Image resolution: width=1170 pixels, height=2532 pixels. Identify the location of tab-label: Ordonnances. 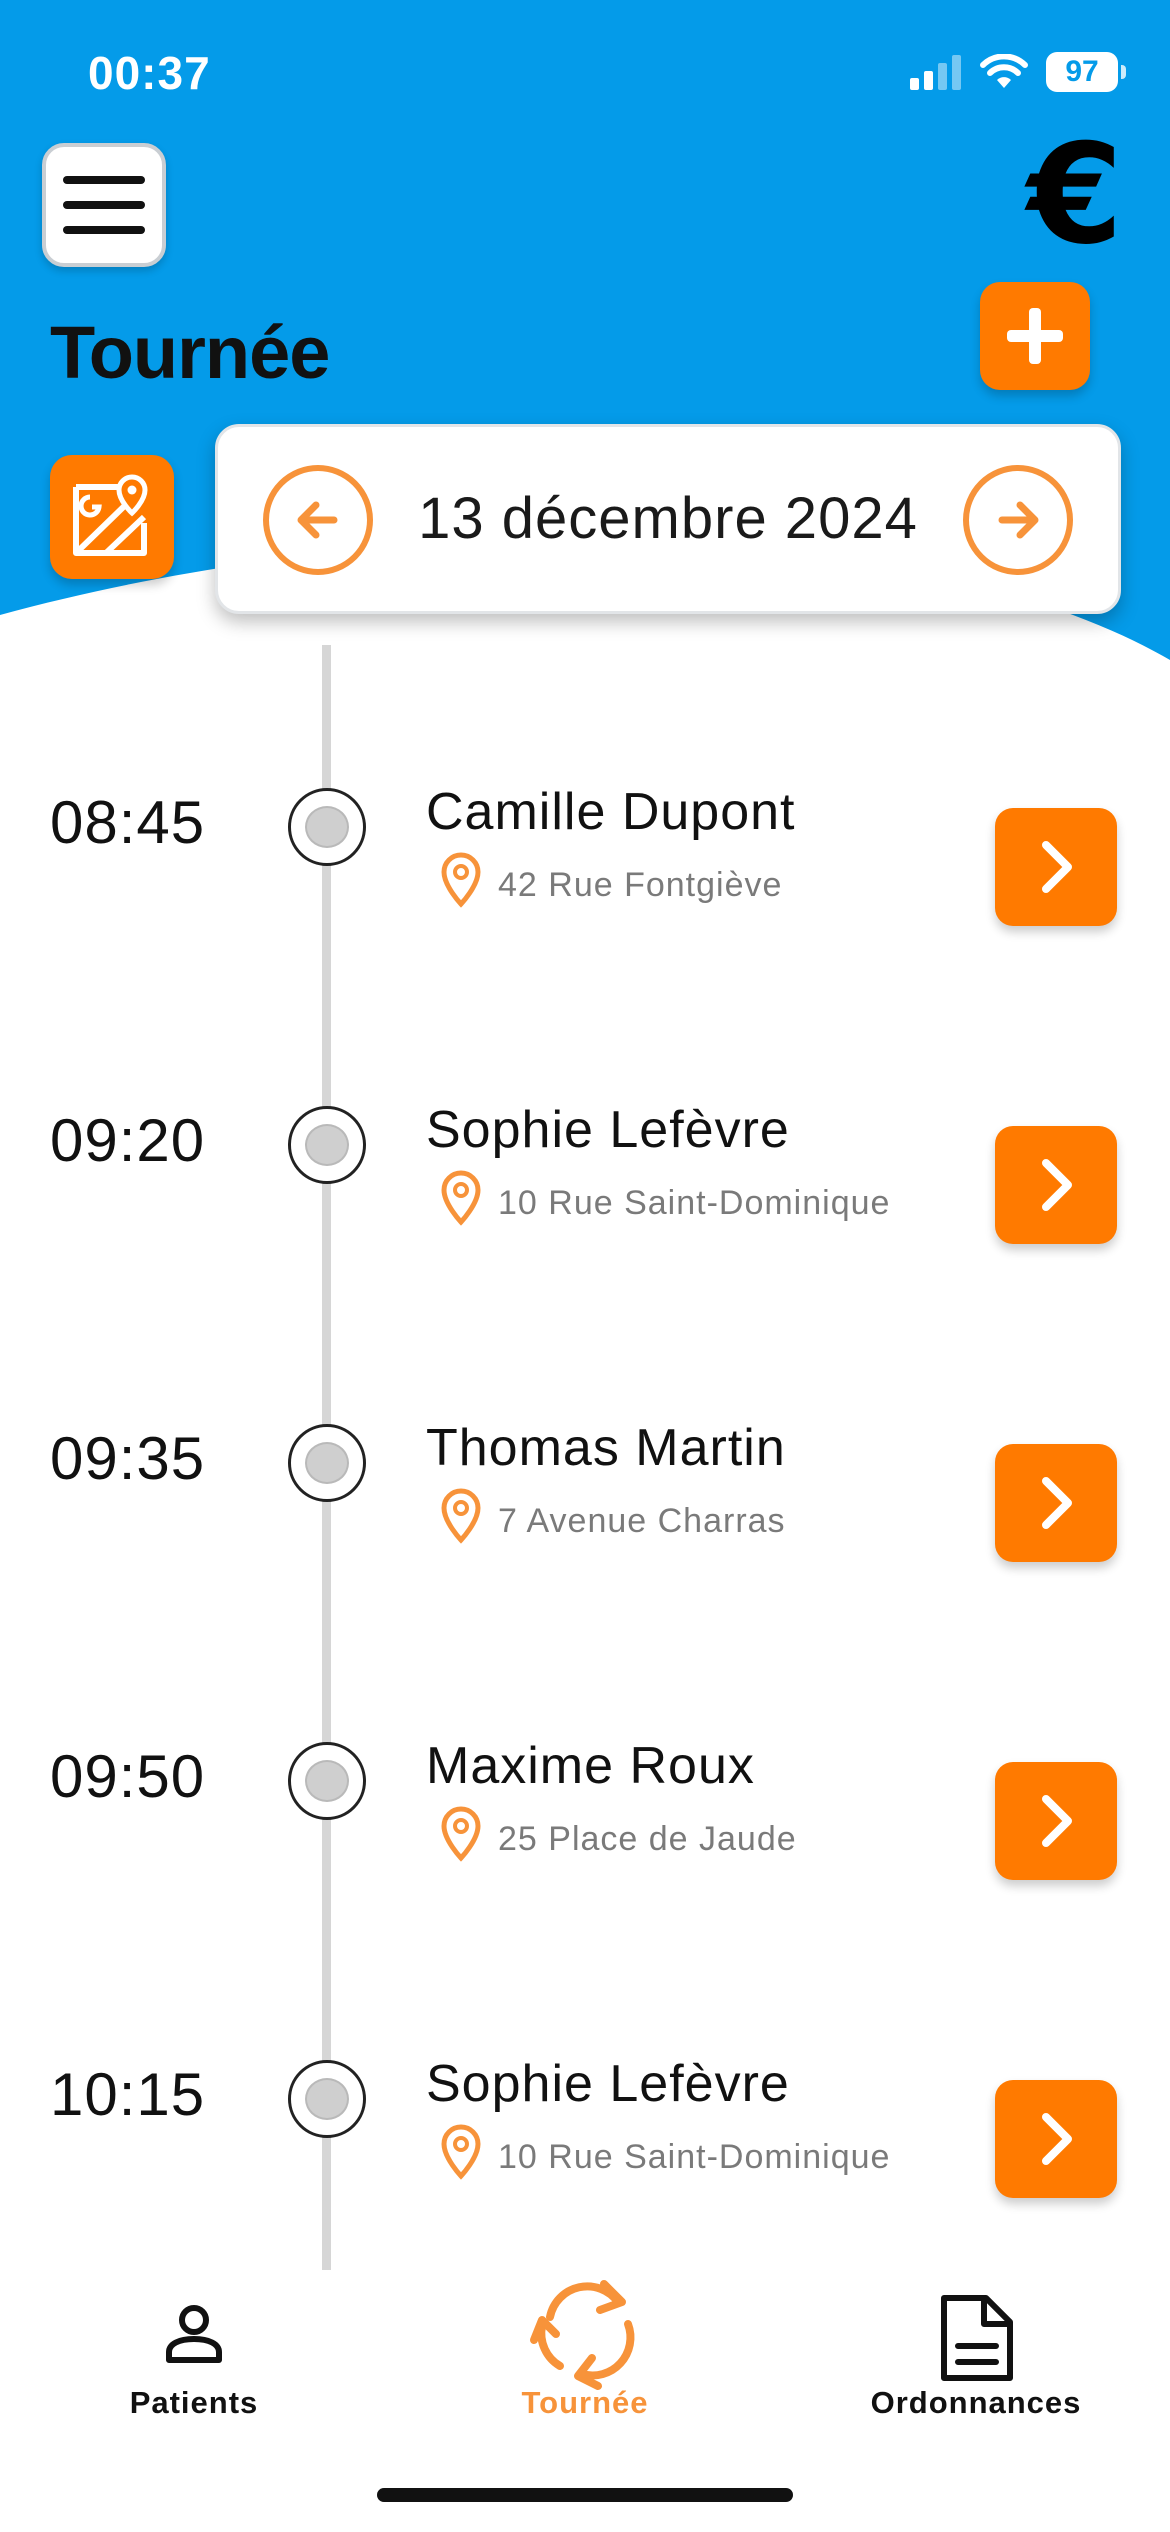
(976, 2402).